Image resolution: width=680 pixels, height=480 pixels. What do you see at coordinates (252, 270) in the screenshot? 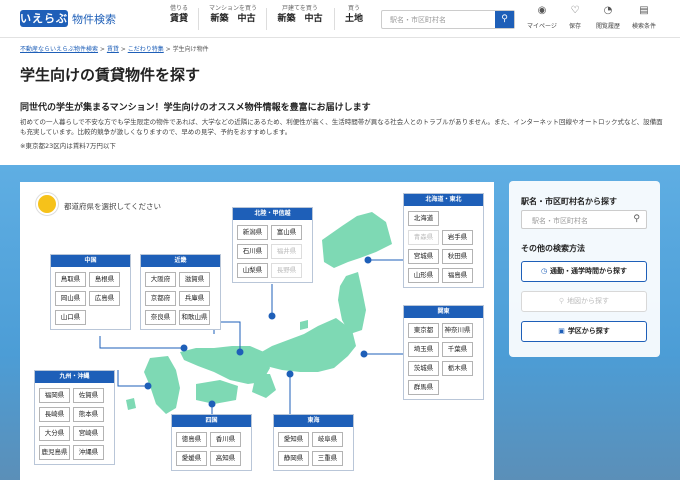
I see `prefecture-button: 山梨県` at bounding box center [252, 270].